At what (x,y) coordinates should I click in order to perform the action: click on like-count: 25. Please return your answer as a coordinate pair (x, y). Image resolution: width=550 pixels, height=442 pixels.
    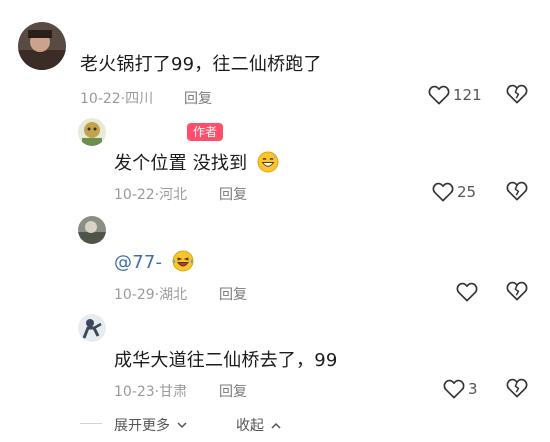
    Looking at the image, I should click on (467, 192).